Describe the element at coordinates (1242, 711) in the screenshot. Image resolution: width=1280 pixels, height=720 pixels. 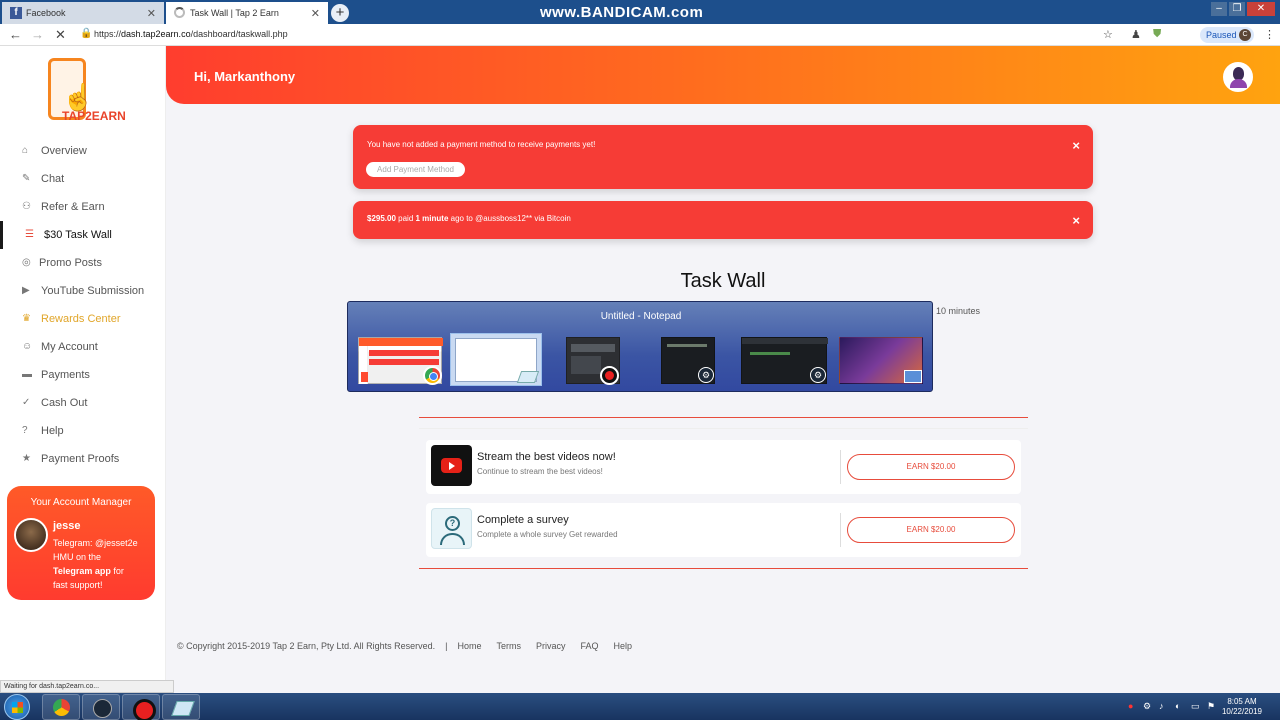
I see `clock-date: 10/22/2019` at that location.